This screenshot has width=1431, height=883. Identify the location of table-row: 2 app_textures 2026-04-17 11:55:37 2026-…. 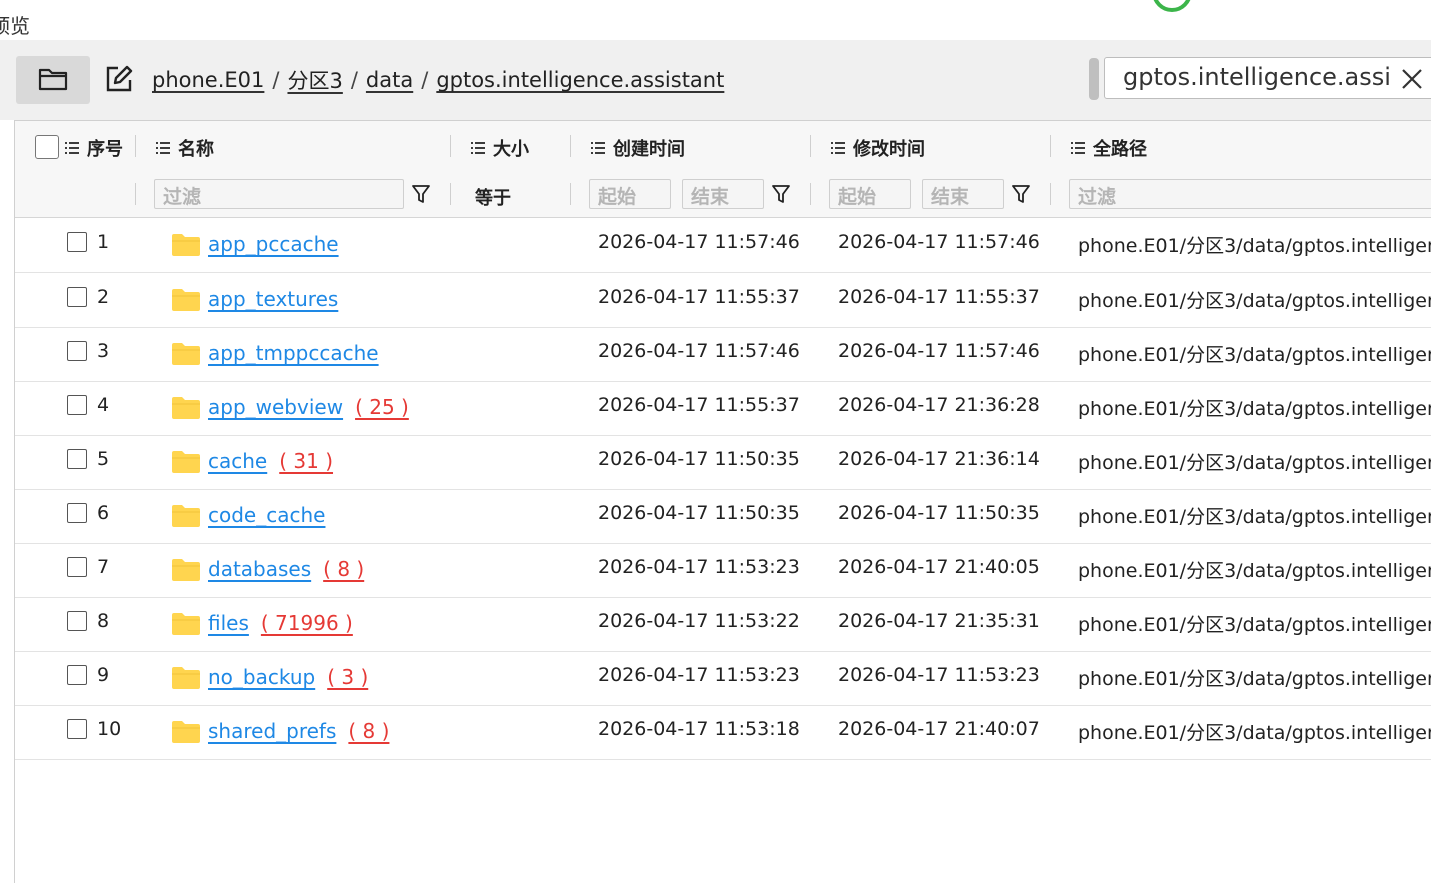
(723, 300).